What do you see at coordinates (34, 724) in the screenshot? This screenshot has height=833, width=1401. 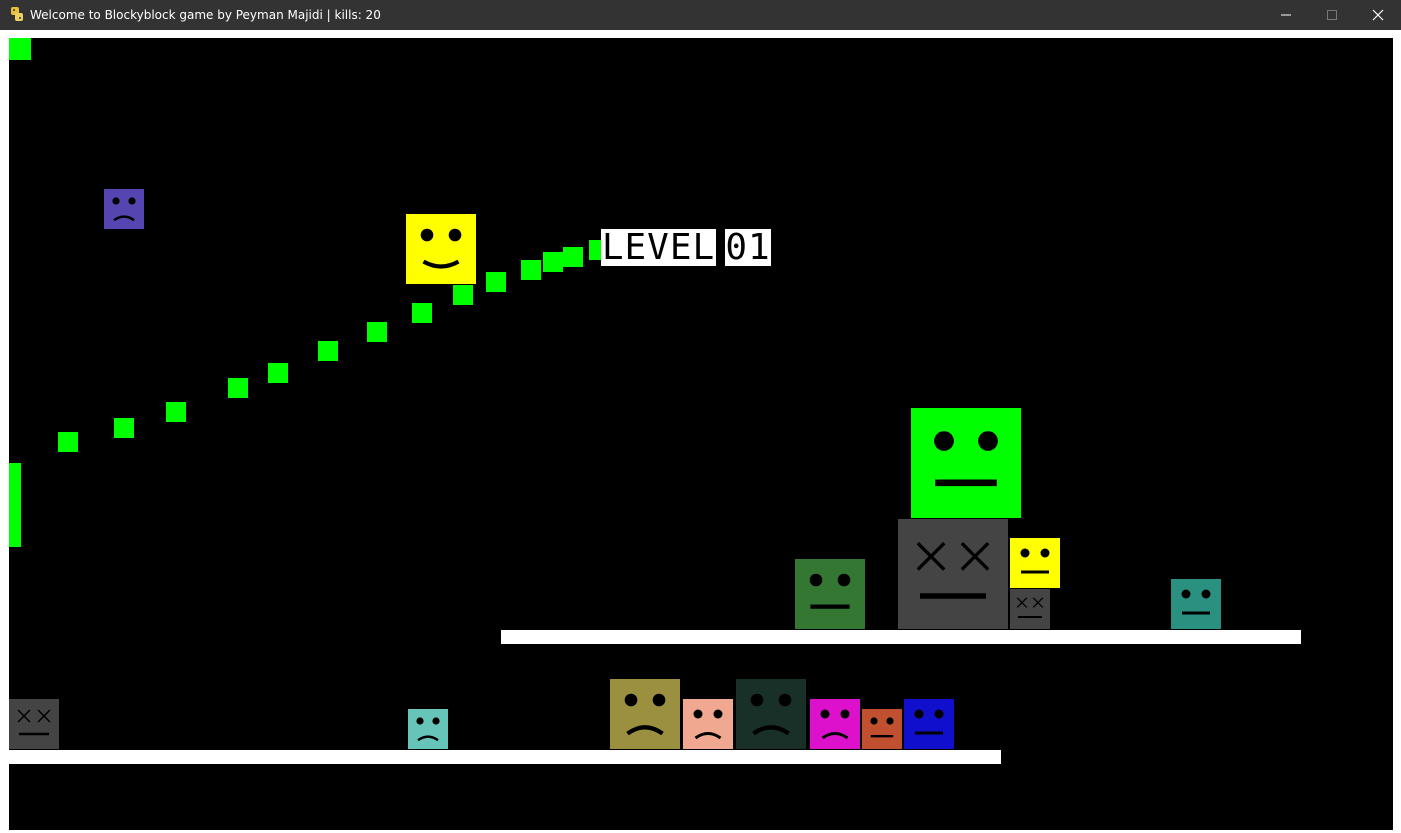 I see `gray-dead-left-block` at bounding box center [34, 724].